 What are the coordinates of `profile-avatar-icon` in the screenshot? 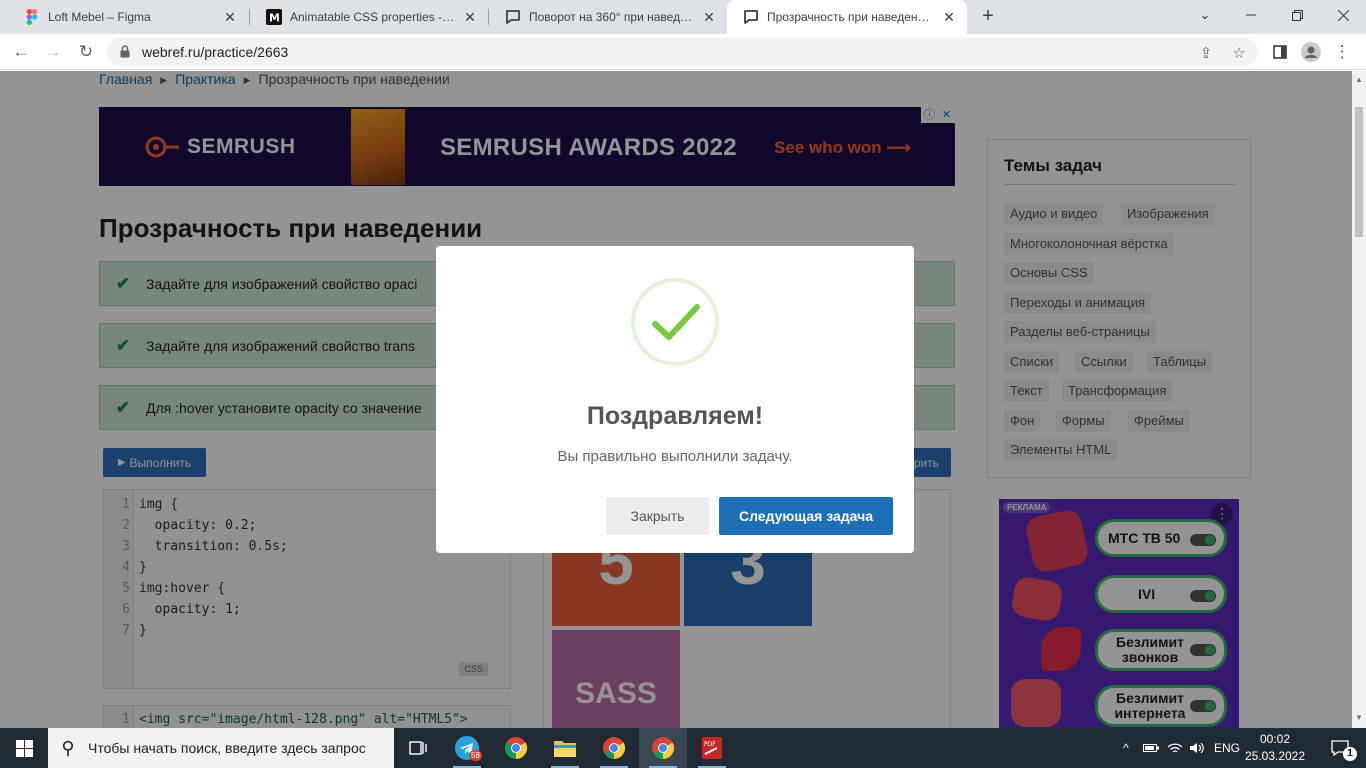 It's located at (1311, 52).